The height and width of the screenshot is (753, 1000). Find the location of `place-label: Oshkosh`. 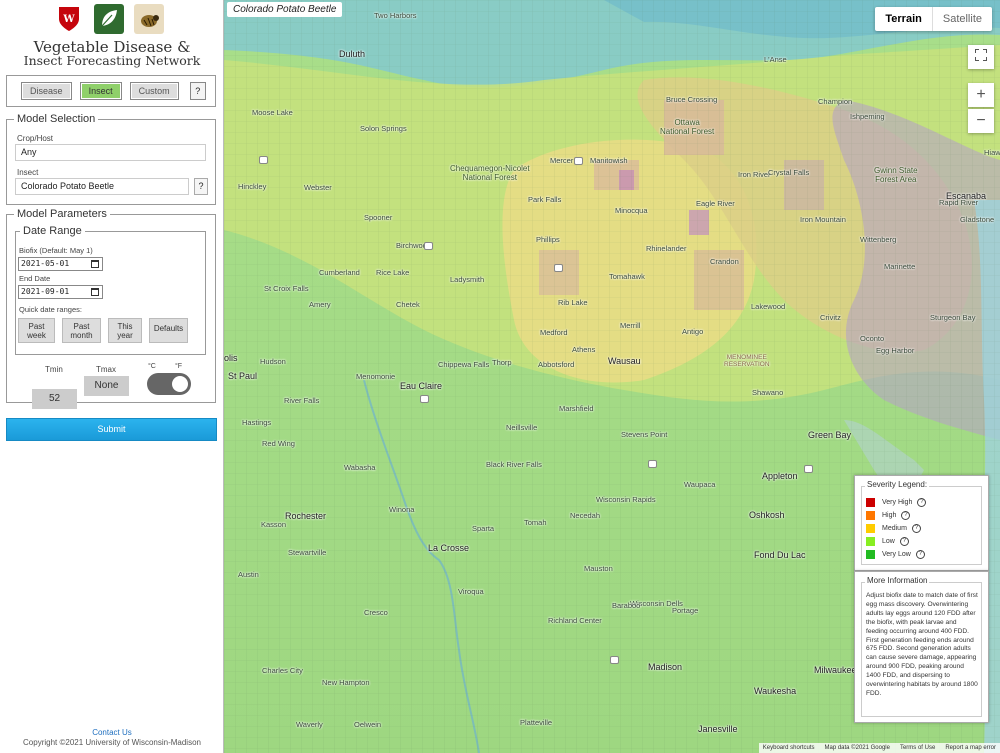

place-label: Oshkosh is located at coordinates (767, 515).